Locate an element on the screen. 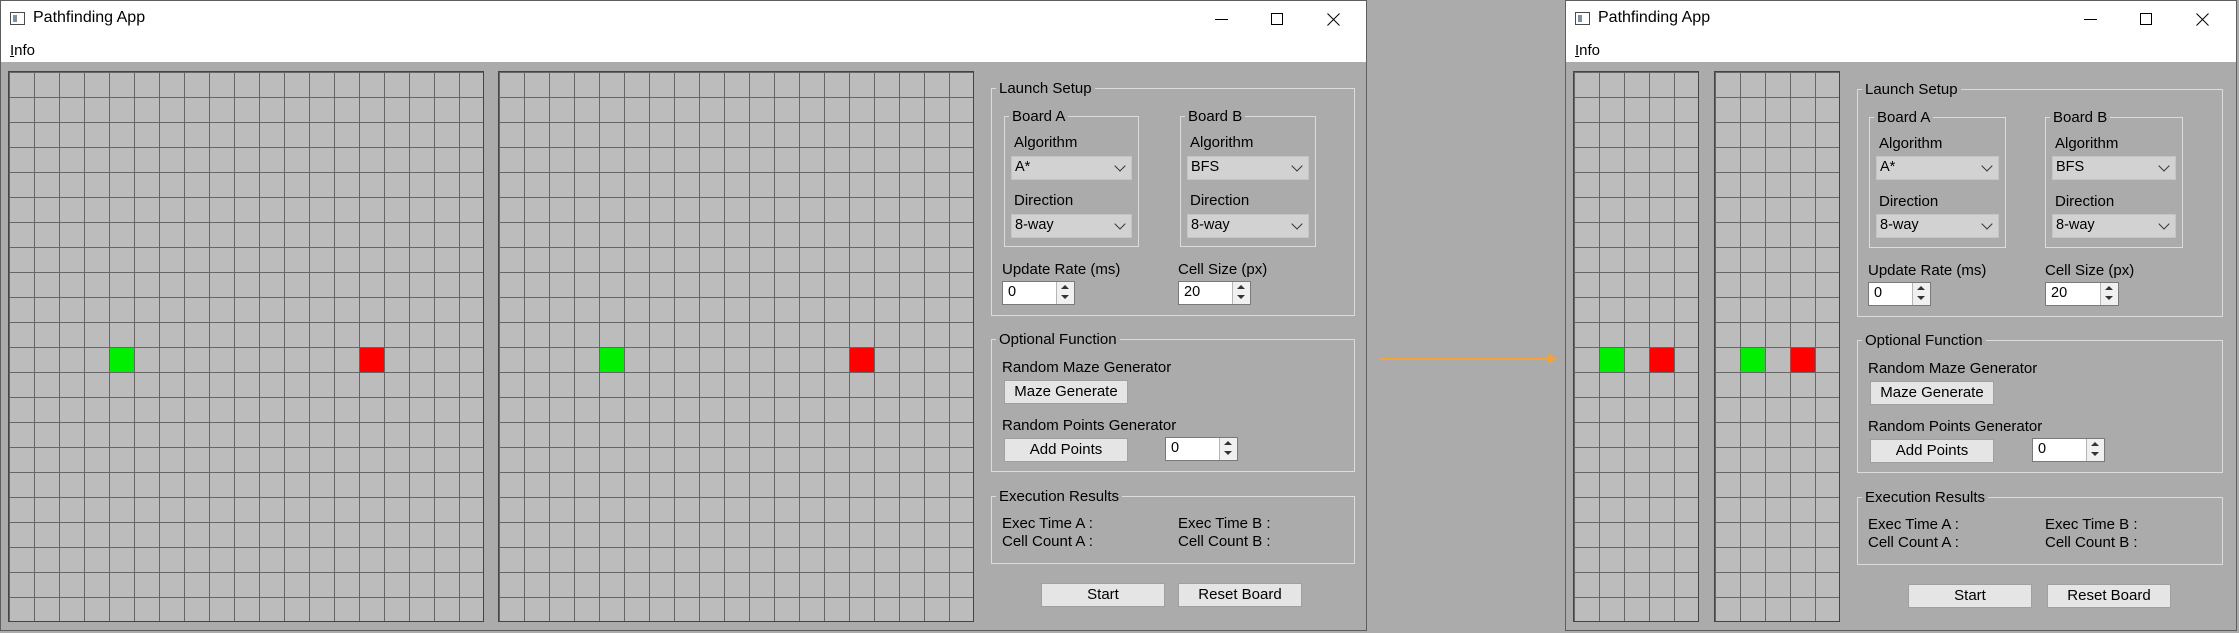 The width and height of the screenshot is (2239, 633). update-rate-value: 0 is located at coordinates (1878, 293).